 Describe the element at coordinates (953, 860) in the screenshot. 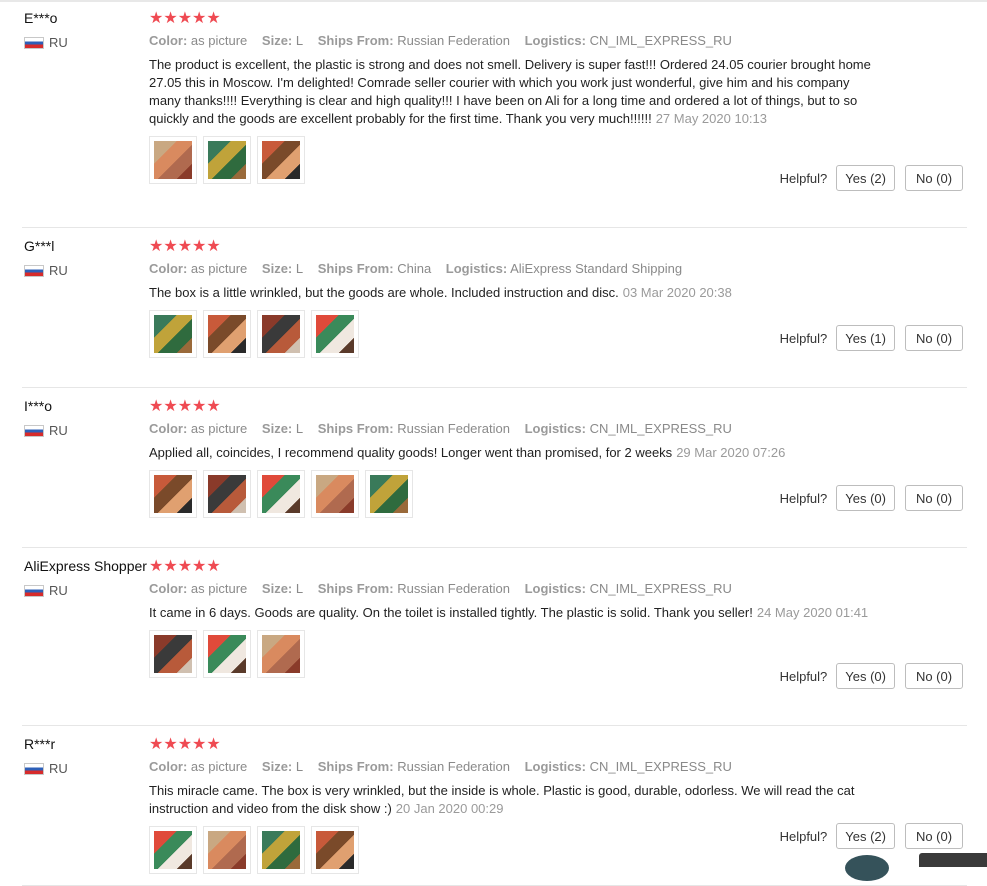

I see `floating-toolbar` at that location.